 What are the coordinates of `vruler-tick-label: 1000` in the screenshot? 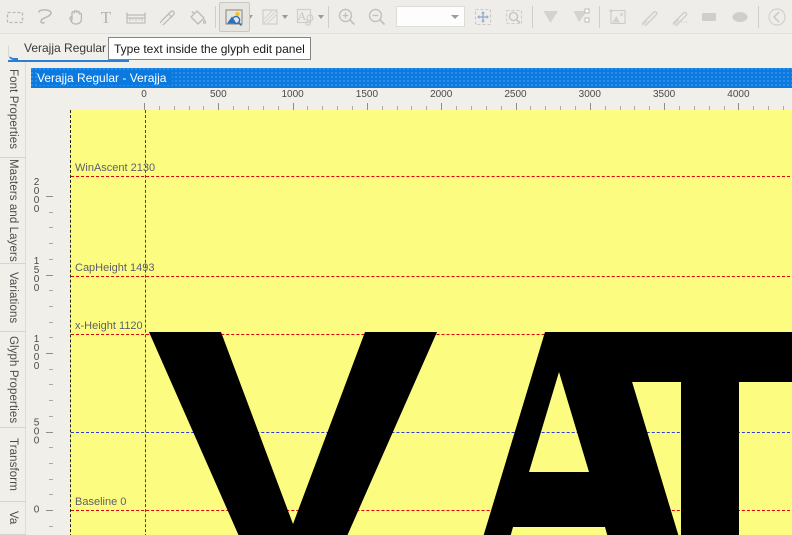 It's located at (36, 353).